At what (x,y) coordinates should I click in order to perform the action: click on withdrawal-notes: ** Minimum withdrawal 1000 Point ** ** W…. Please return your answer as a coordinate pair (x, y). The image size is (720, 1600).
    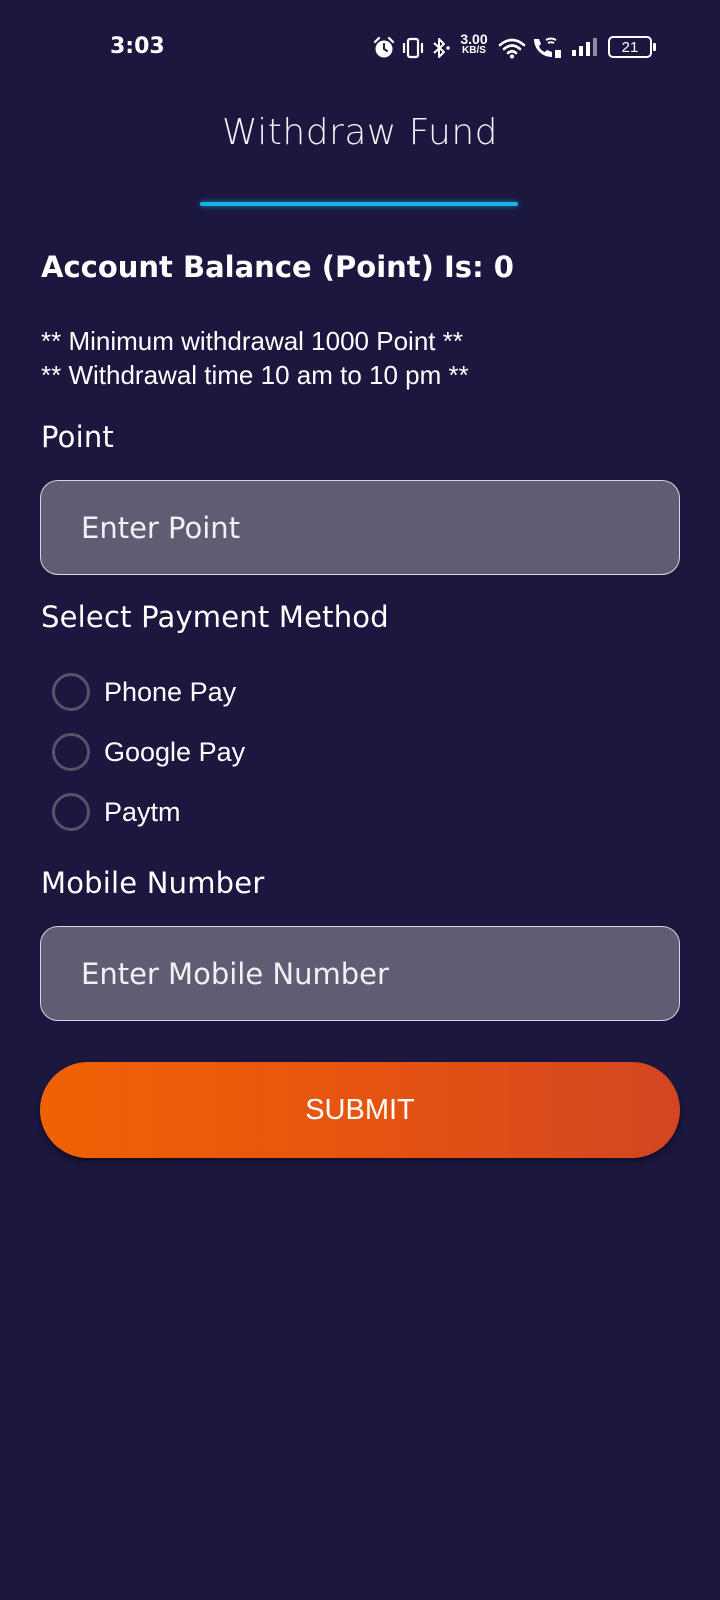
    Looking at the image, I should click on (255, 358).